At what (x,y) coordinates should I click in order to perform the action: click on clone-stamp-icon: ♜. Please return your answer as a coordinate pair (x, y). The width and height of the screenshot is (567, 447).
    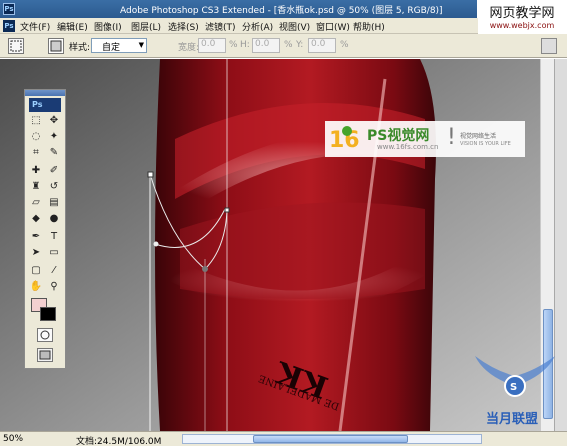
    Looking at the image, I should click on (36, 187).